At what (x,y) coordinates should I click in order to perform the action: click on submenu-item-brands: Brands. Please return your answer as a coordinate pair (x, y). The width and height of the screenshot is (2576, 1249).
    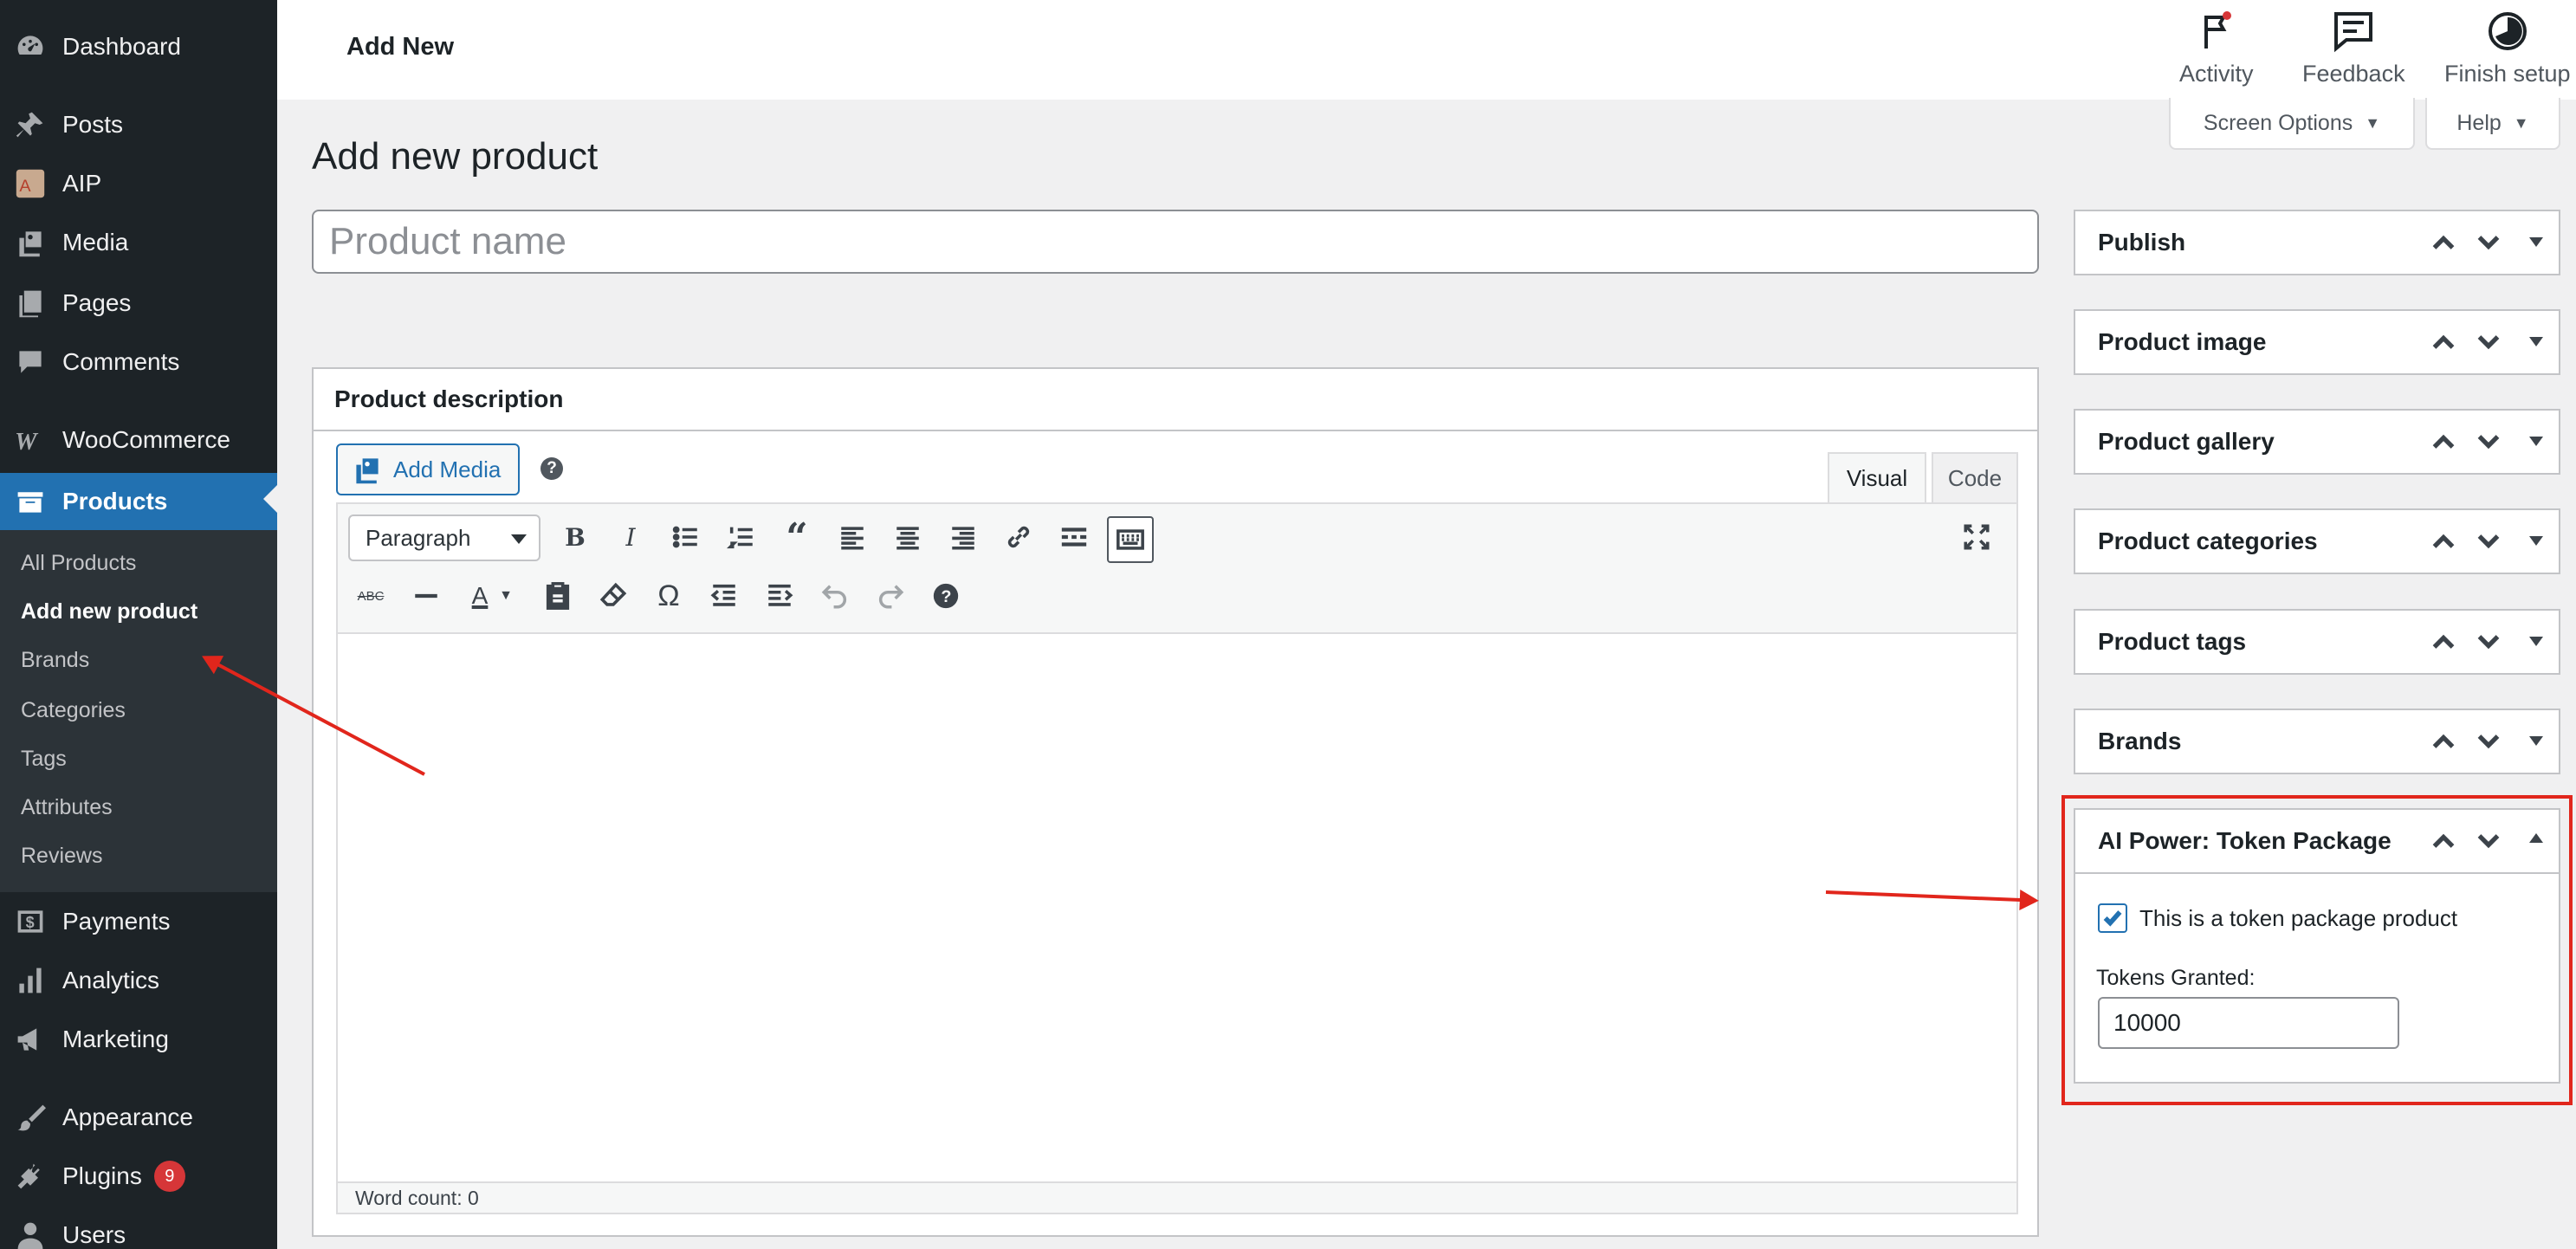
    Looking at the image, I should click on (55, 660).